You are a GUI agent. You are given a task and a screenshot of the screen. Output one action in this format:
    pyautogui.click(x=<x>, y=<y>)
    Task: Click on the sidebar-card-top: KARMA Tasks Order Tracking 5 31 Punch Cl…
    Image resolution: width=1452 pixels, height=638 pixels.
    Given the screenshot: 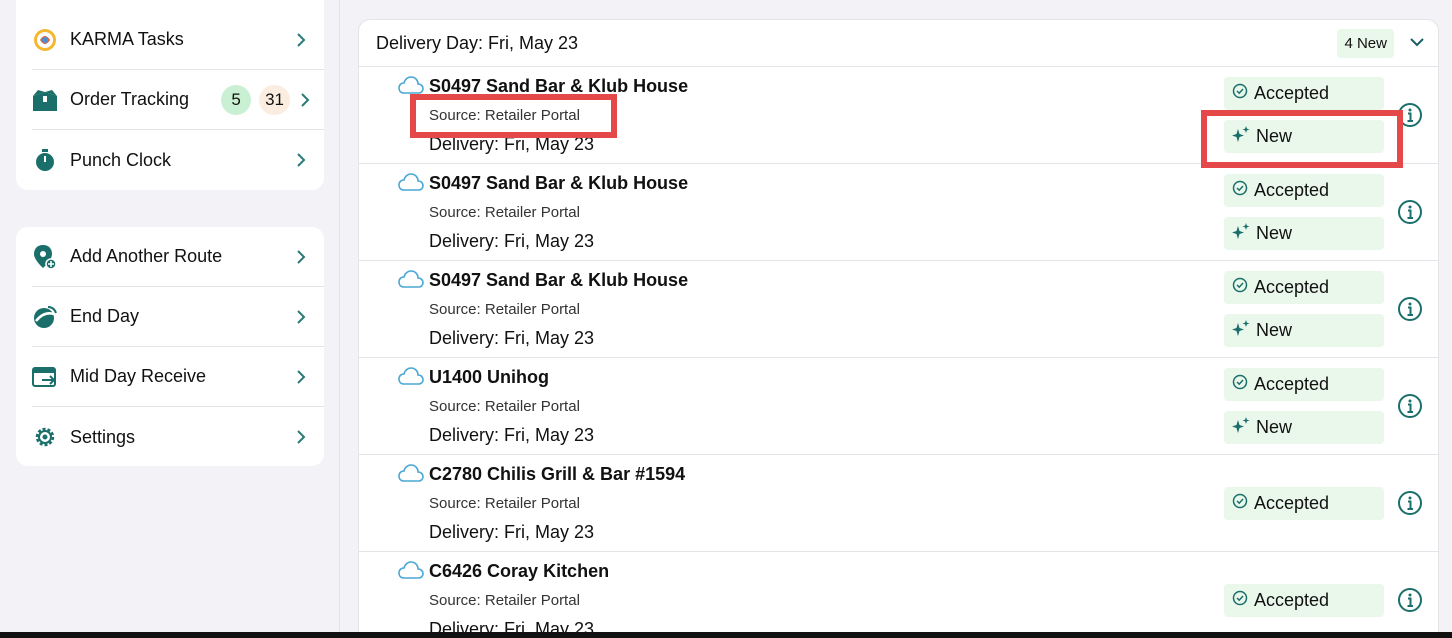 What is the action you would take?
    pyautogui.click(x=170, y=95)
    